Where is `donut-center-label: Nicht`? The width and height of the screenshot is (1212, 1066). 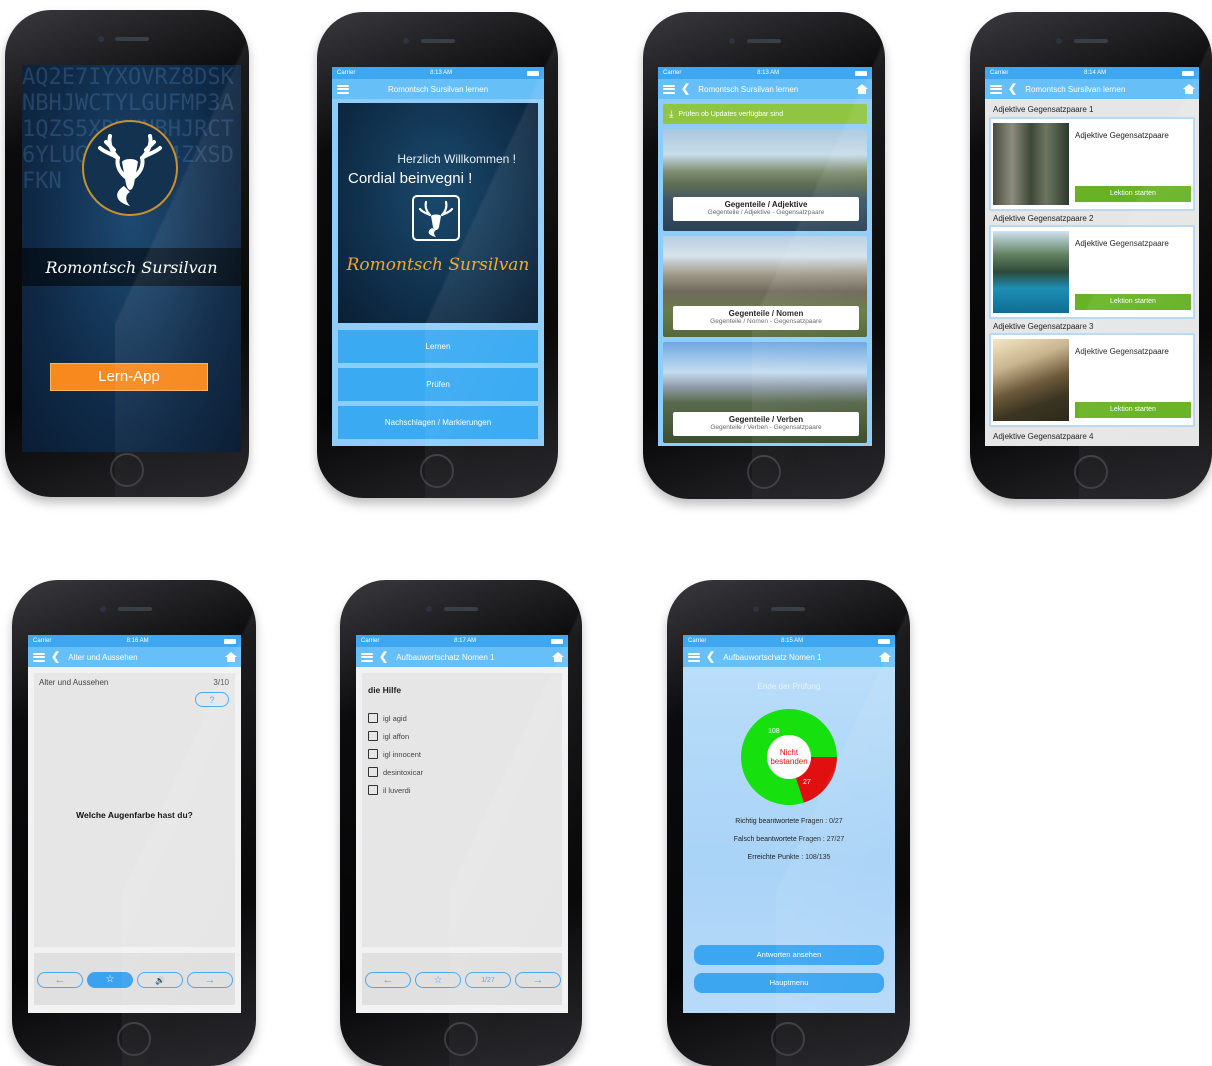 donut-center-label: Nicht is located at coordinates (789, 752).